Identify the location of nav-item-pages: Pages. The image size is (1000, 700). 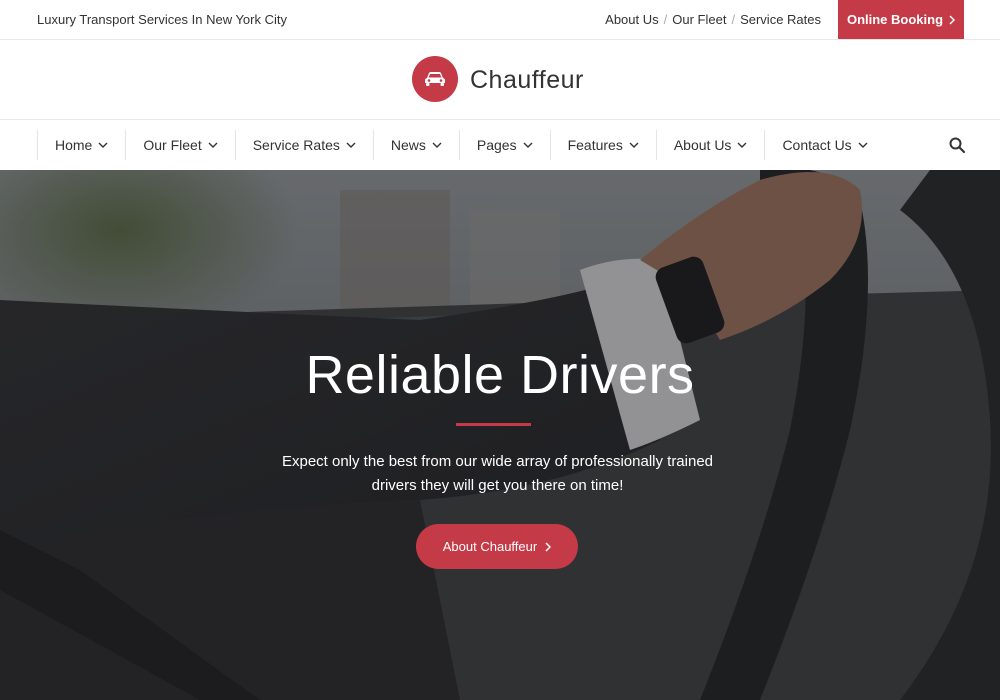
(504, 145).